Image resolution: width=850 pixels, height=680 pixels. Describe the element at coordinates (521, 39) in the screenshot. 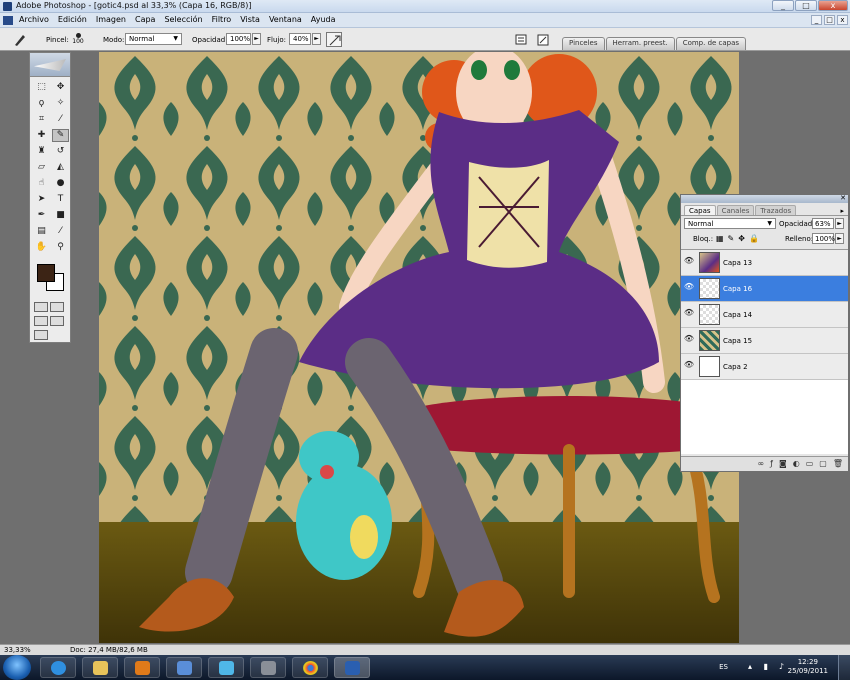

I see `file-browser-icon` at that location.